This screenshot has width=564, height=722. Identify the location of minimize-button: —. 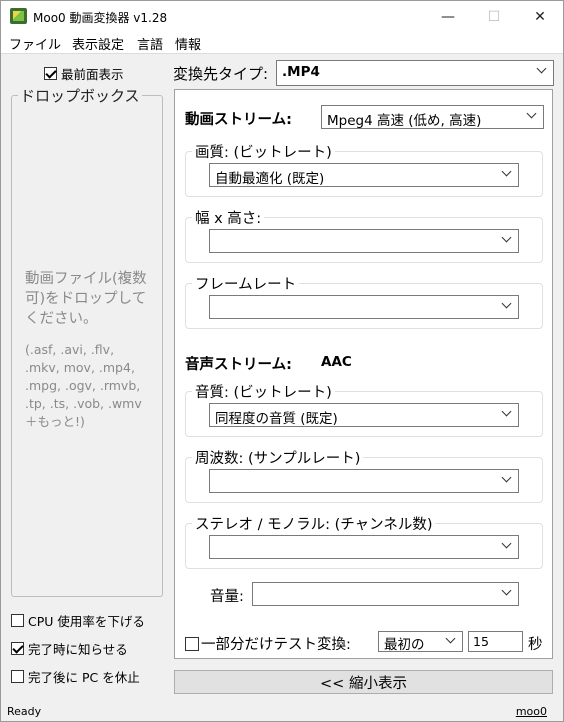
(448, 16).